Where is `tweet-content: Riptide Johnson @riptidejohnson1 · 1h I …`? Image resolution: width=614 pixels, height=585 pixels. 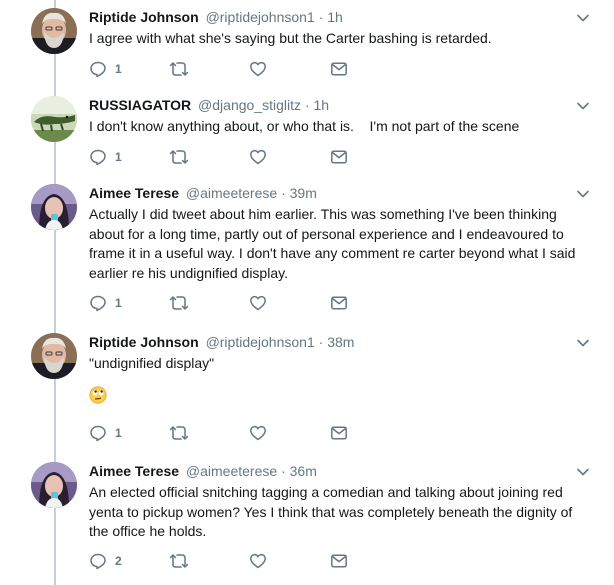
tweet-content: Riptide Johnson @riptidejohnson1 · 1h I … is located at coordinates (339, 28).